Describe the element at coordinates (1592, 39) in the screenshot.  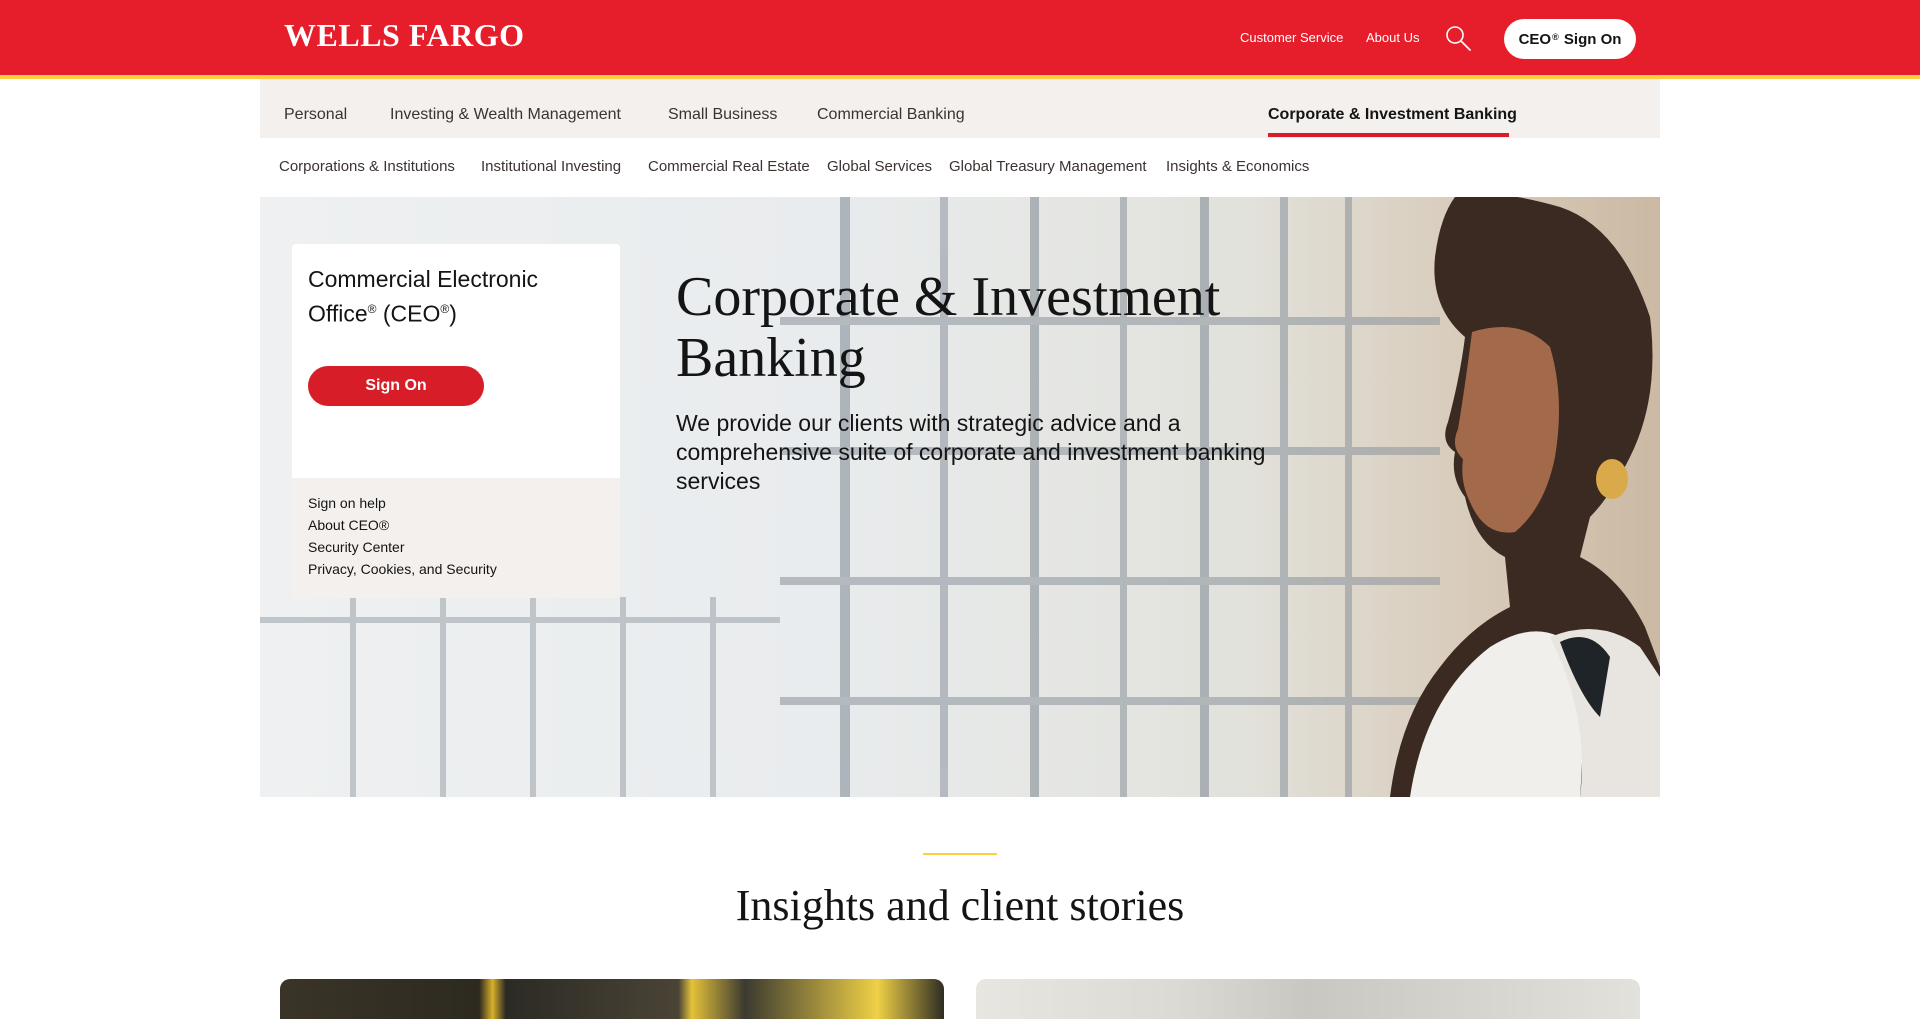
I see `ceo-button-suffix: Sign On` at that location.